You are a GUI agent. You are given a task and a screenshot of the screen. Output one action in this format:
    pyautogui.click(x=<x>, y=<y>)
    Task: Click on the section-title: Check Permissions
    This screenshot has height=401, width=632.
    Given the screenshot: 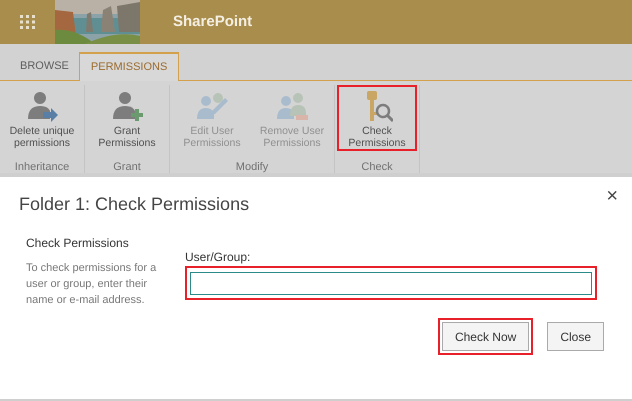 What is the action you would take?
    pyautogui.click(x=78, y=243)
    